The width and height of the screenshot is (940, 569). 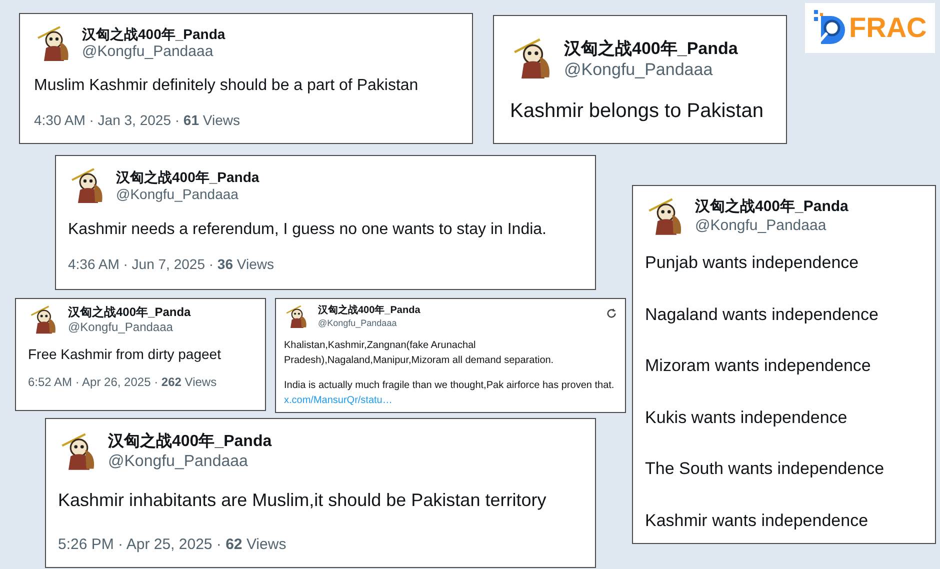 What do you see at coordinates (123, 382) in the screenshot?
I see `tweet-timestamp: 6:52 AM · Apr 26, 2025 · 262 Views` at bounding box center [123, 382].